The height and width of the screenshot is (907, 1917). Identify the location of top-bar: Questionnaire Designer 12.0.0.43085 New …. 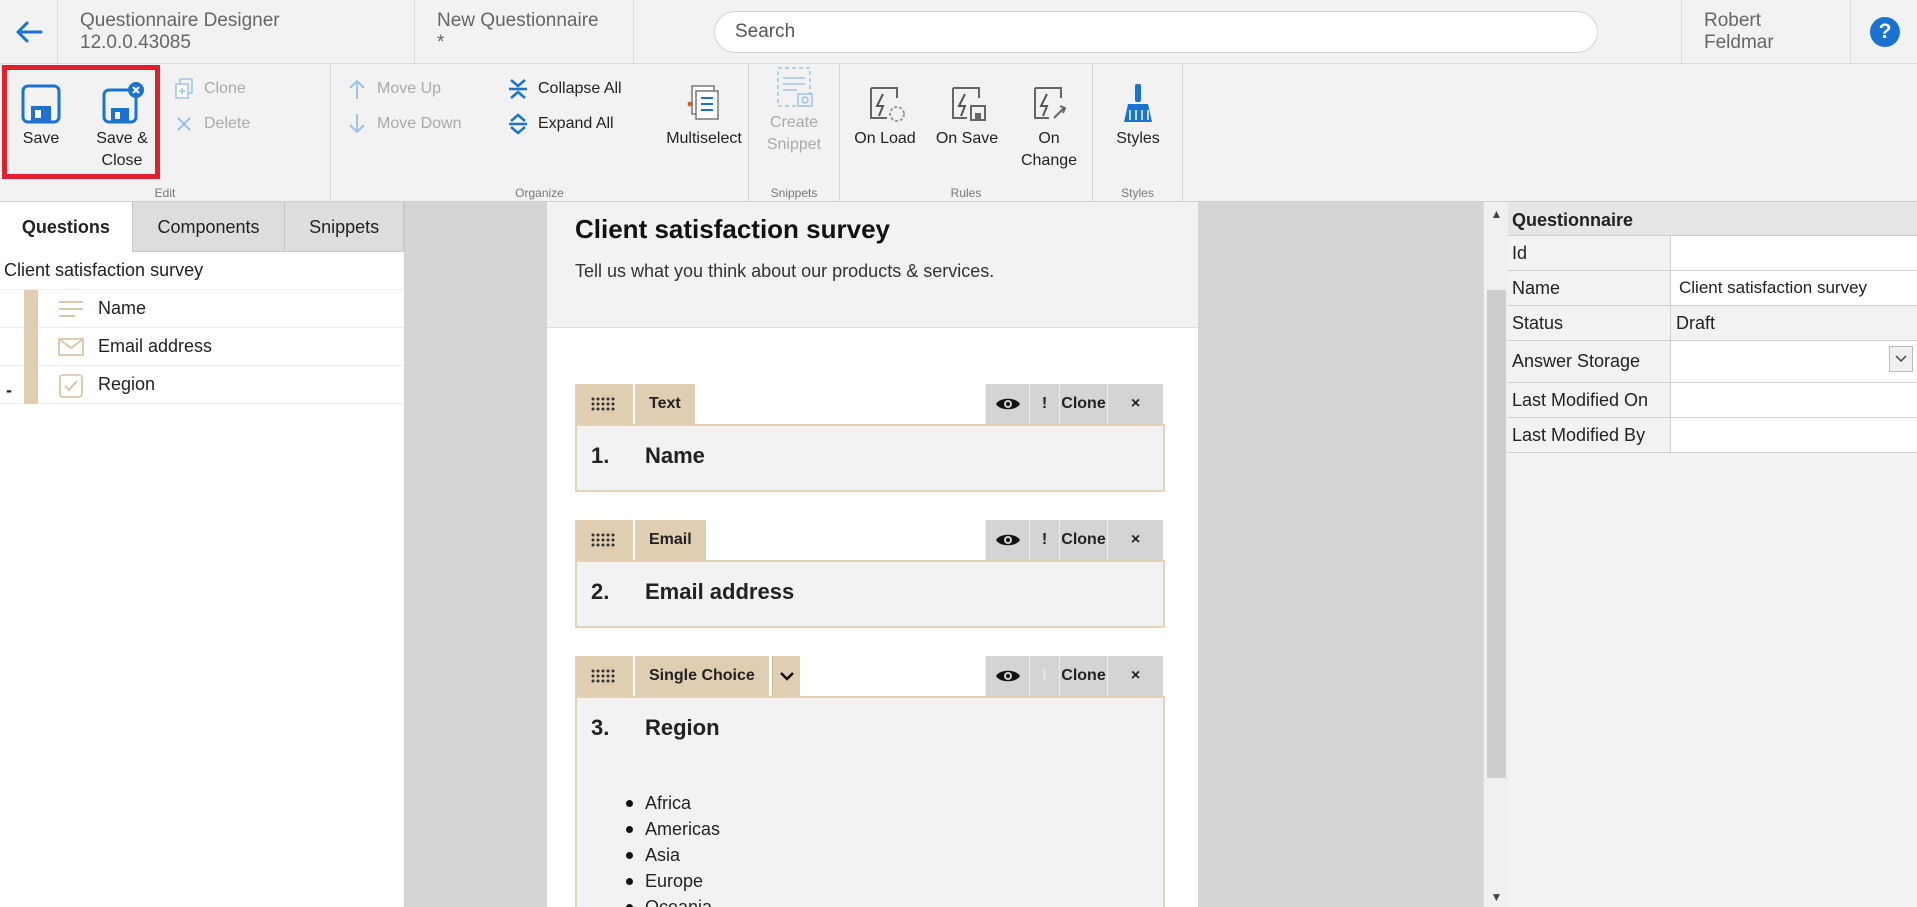
(958, 32).